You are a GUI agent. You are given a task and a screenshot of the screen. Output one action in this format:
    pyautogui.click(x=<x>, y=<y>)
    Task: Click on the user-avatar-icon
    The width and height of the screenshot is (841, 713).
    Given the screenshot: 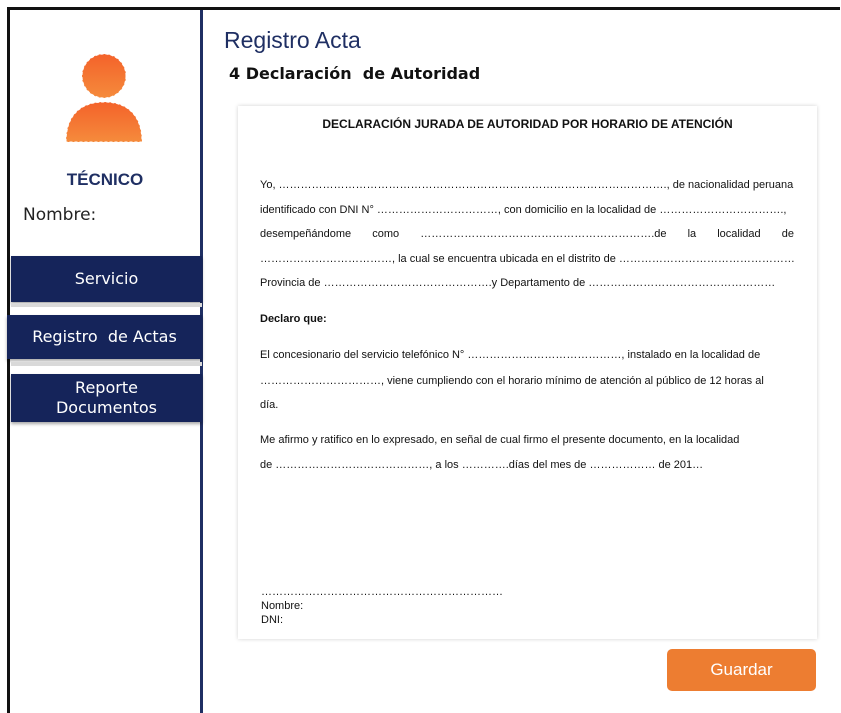 What is the action you would take?
    pyautogui.click(x=104, y=98)
    